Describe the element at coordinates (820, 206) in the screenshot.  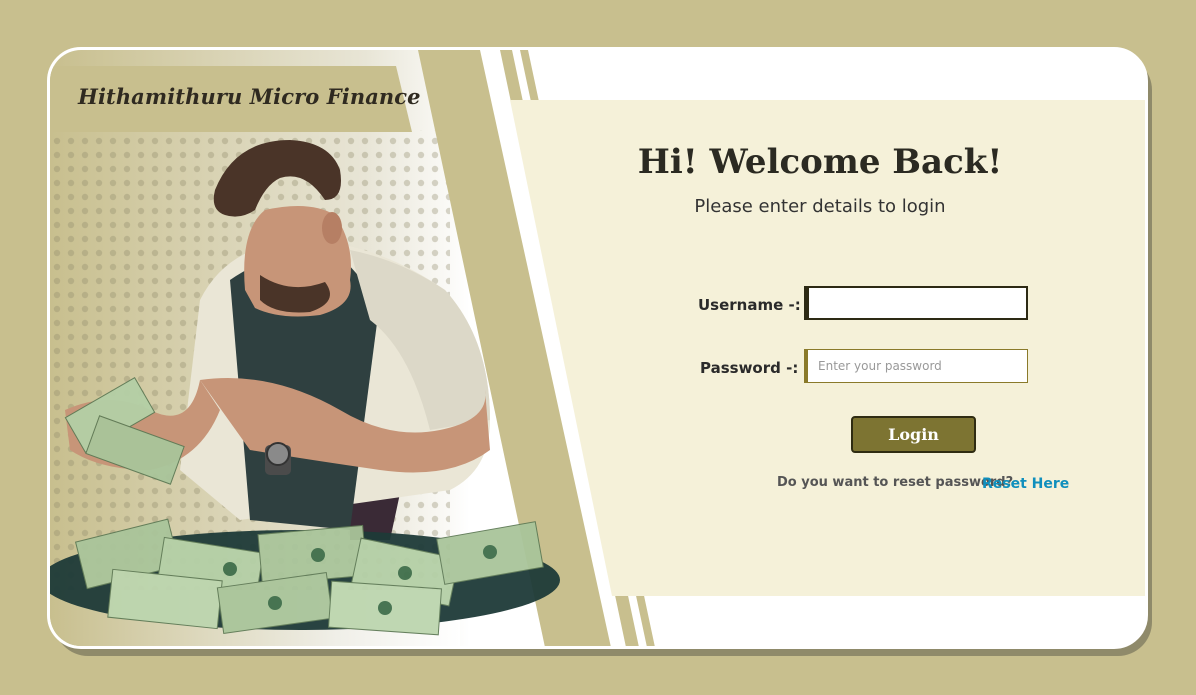
I see `login-subtitle: Please enter details to login` at that location.